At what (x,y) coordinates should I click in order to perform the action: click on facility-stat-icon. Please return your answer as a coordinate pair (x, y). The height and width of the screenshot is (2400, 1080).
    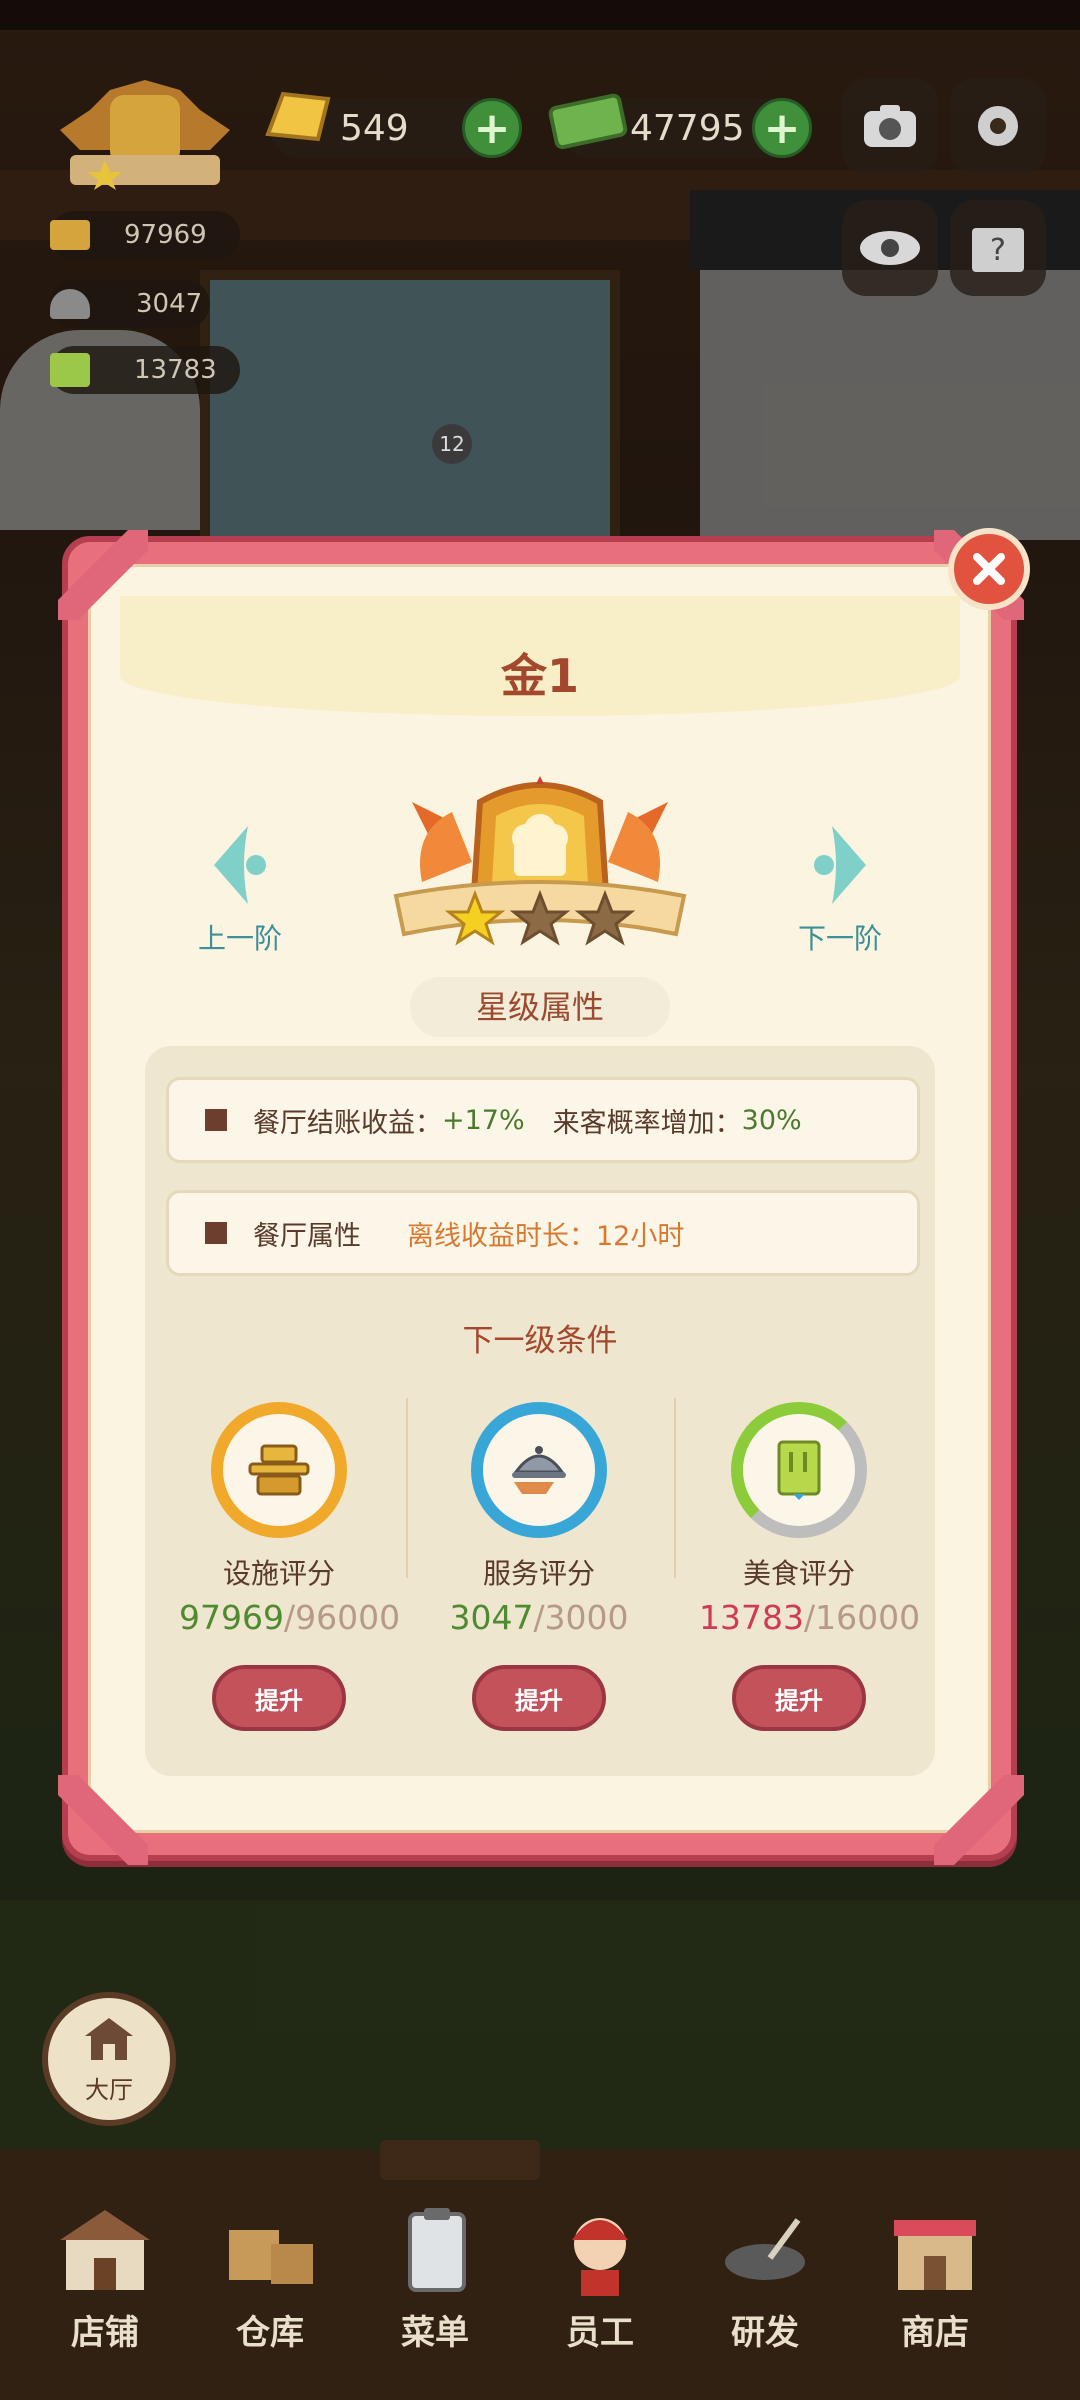
    Looking at the image, I should click on (70, 235).